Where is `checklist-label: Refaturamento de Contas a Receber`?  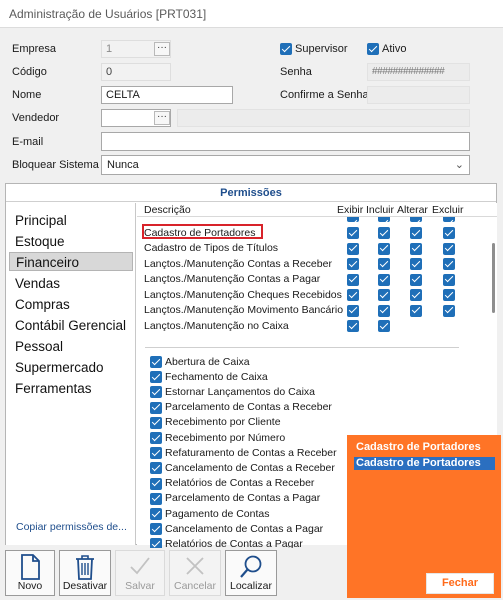
checklist-label: Refaturamento de Contas a Receber is located at coordinates (251, 452).